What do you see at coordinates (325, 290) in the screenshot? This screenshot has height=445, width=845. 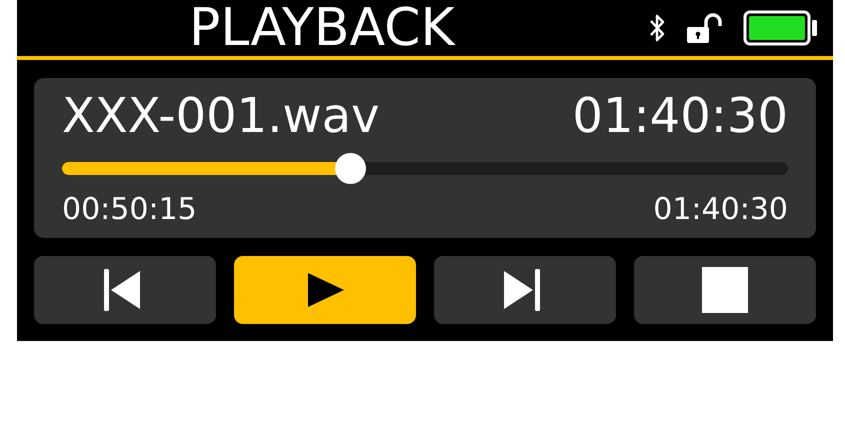 I see `play-button` at bounding box center [325, 290].